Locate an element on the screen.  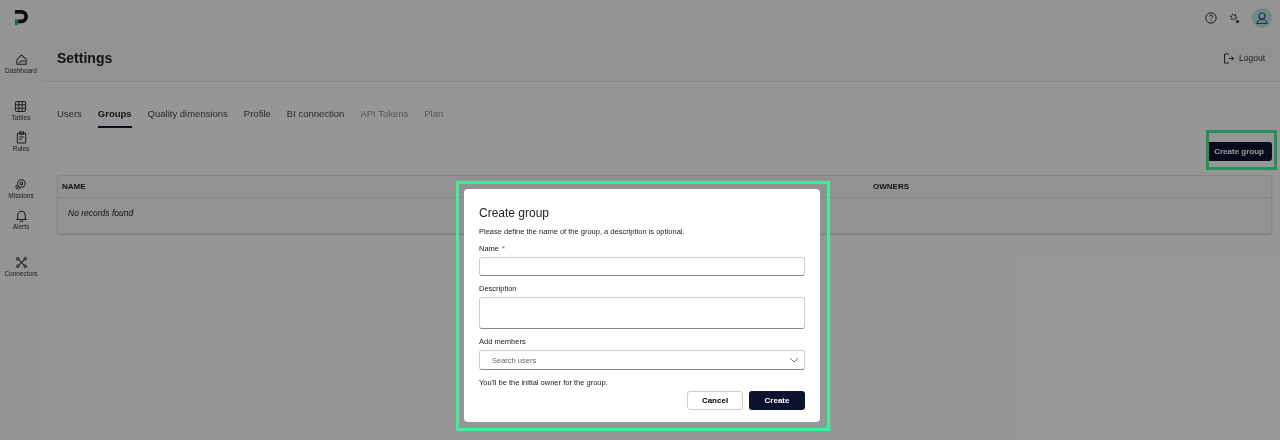
cancel-button: Cancel is located at coordinates (715, 400).